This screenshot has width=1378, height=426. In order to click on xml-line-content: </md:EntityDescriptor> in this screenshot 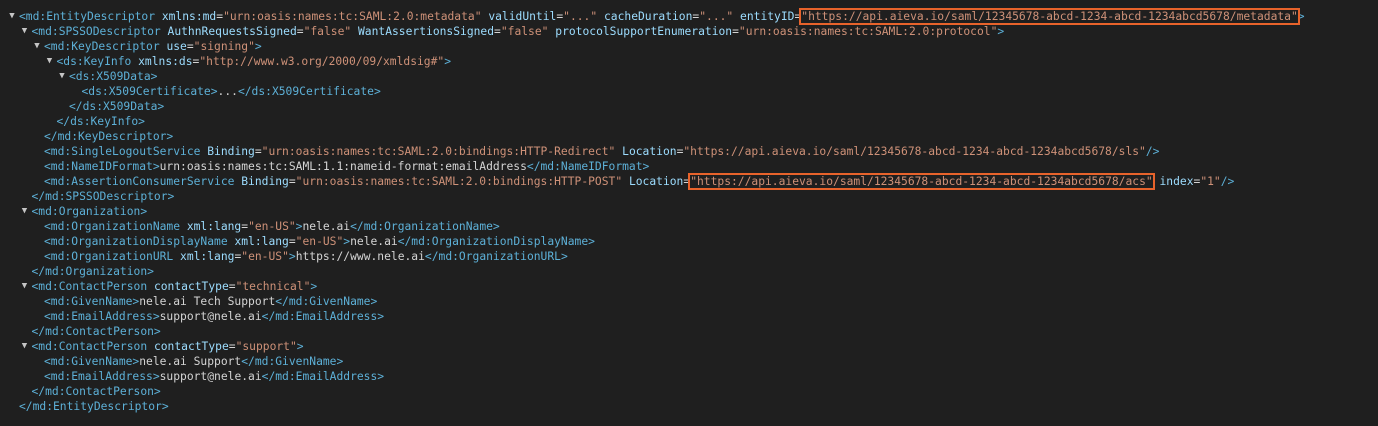, I will do `click(94, 406)`.